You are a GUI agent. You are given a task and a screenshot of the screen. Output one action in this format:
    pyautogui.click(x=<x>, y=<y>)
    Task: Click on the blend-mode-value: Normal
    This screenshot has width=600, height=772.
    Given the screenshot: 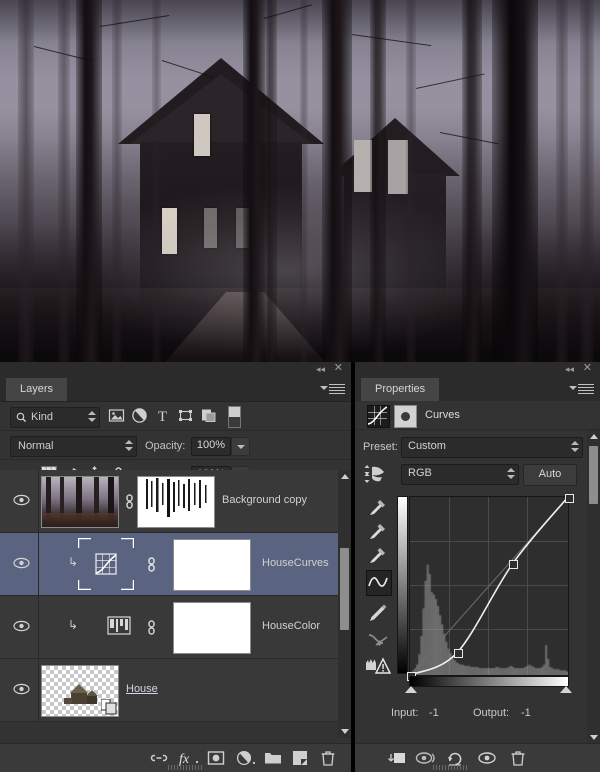 What is the action you would take?
    pyautogui.click(x=36, y=446)
    